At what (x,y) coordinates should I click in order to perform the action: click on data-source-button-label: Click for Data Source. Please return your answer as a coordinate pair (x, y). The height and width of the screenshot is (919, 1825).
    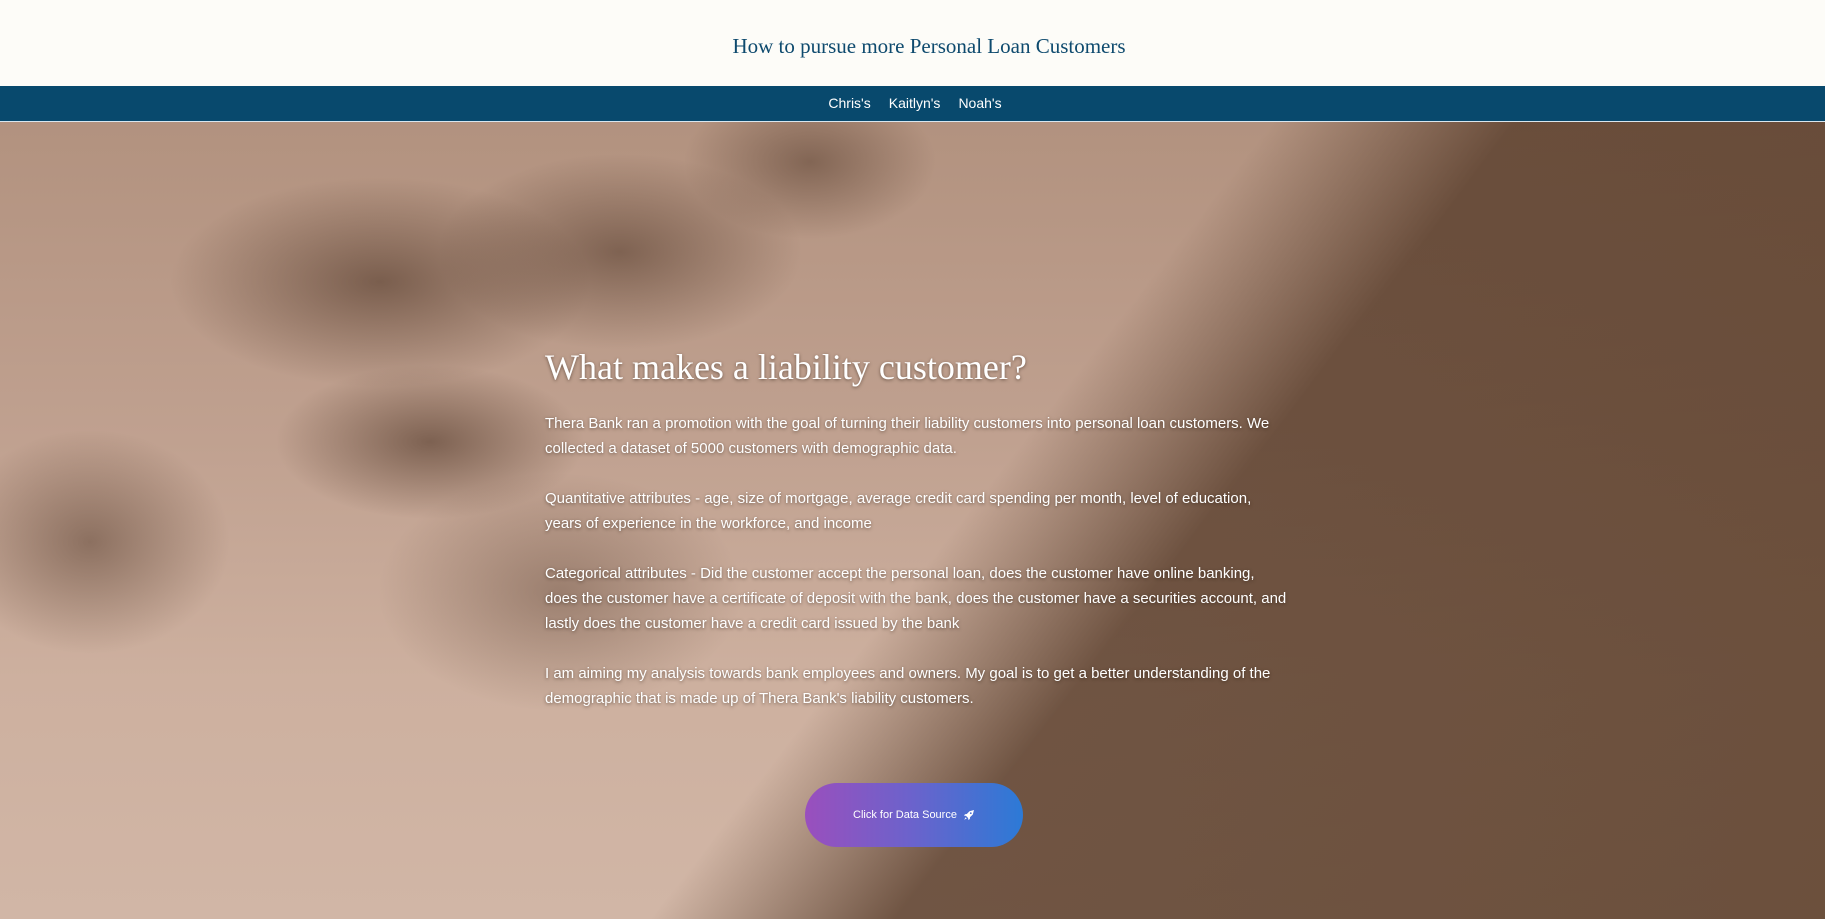
    Looking at the image, I should click on (905, 815).